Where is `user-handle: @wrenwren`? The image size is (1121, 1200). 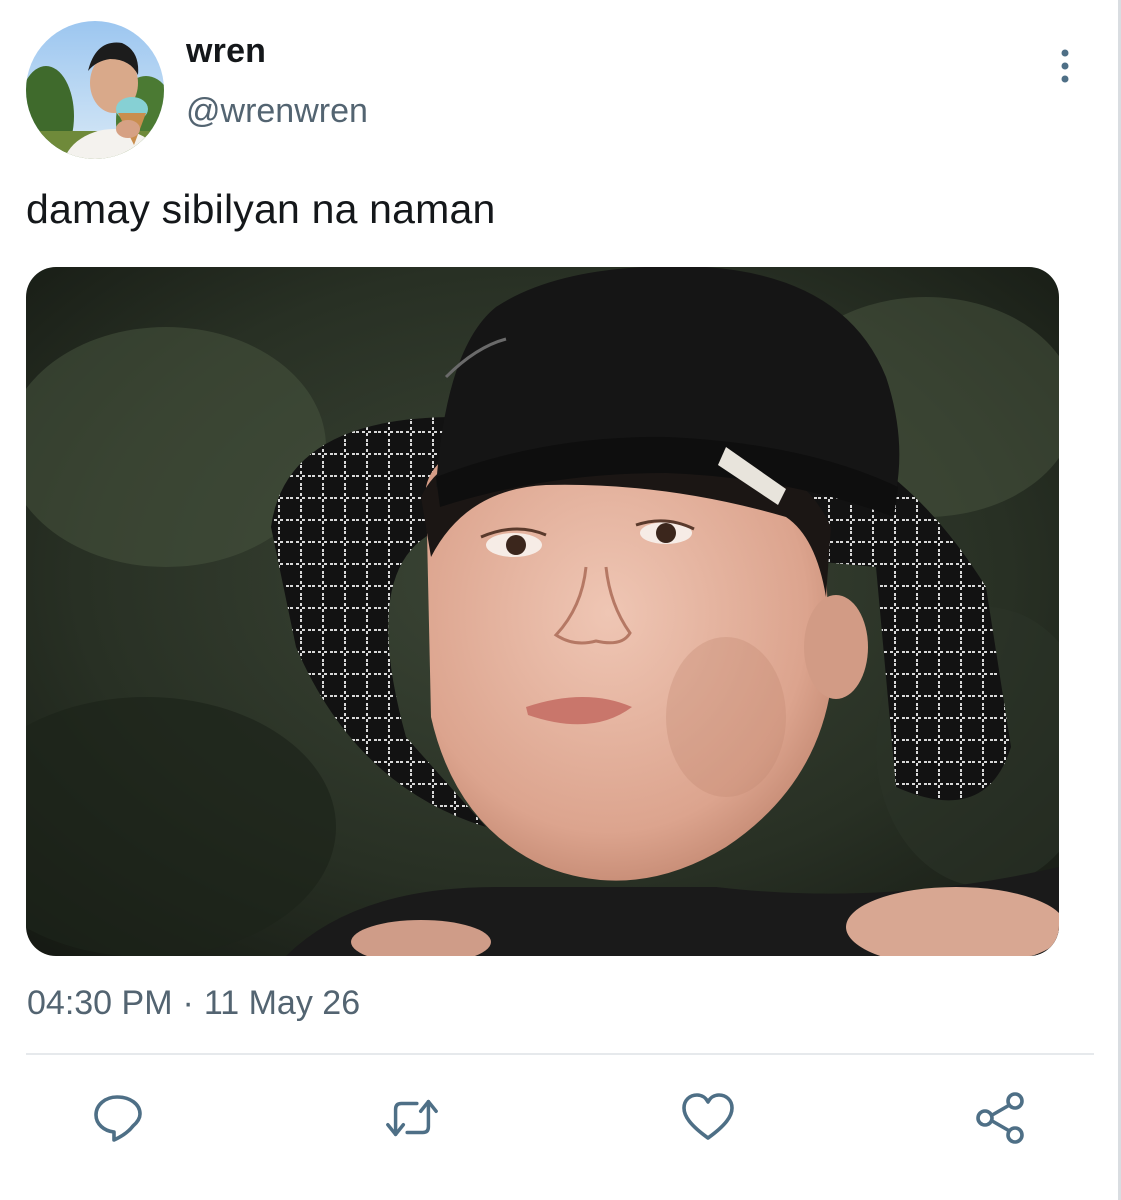 user-handle: @wrenwren is located at coordinates (277, 111).